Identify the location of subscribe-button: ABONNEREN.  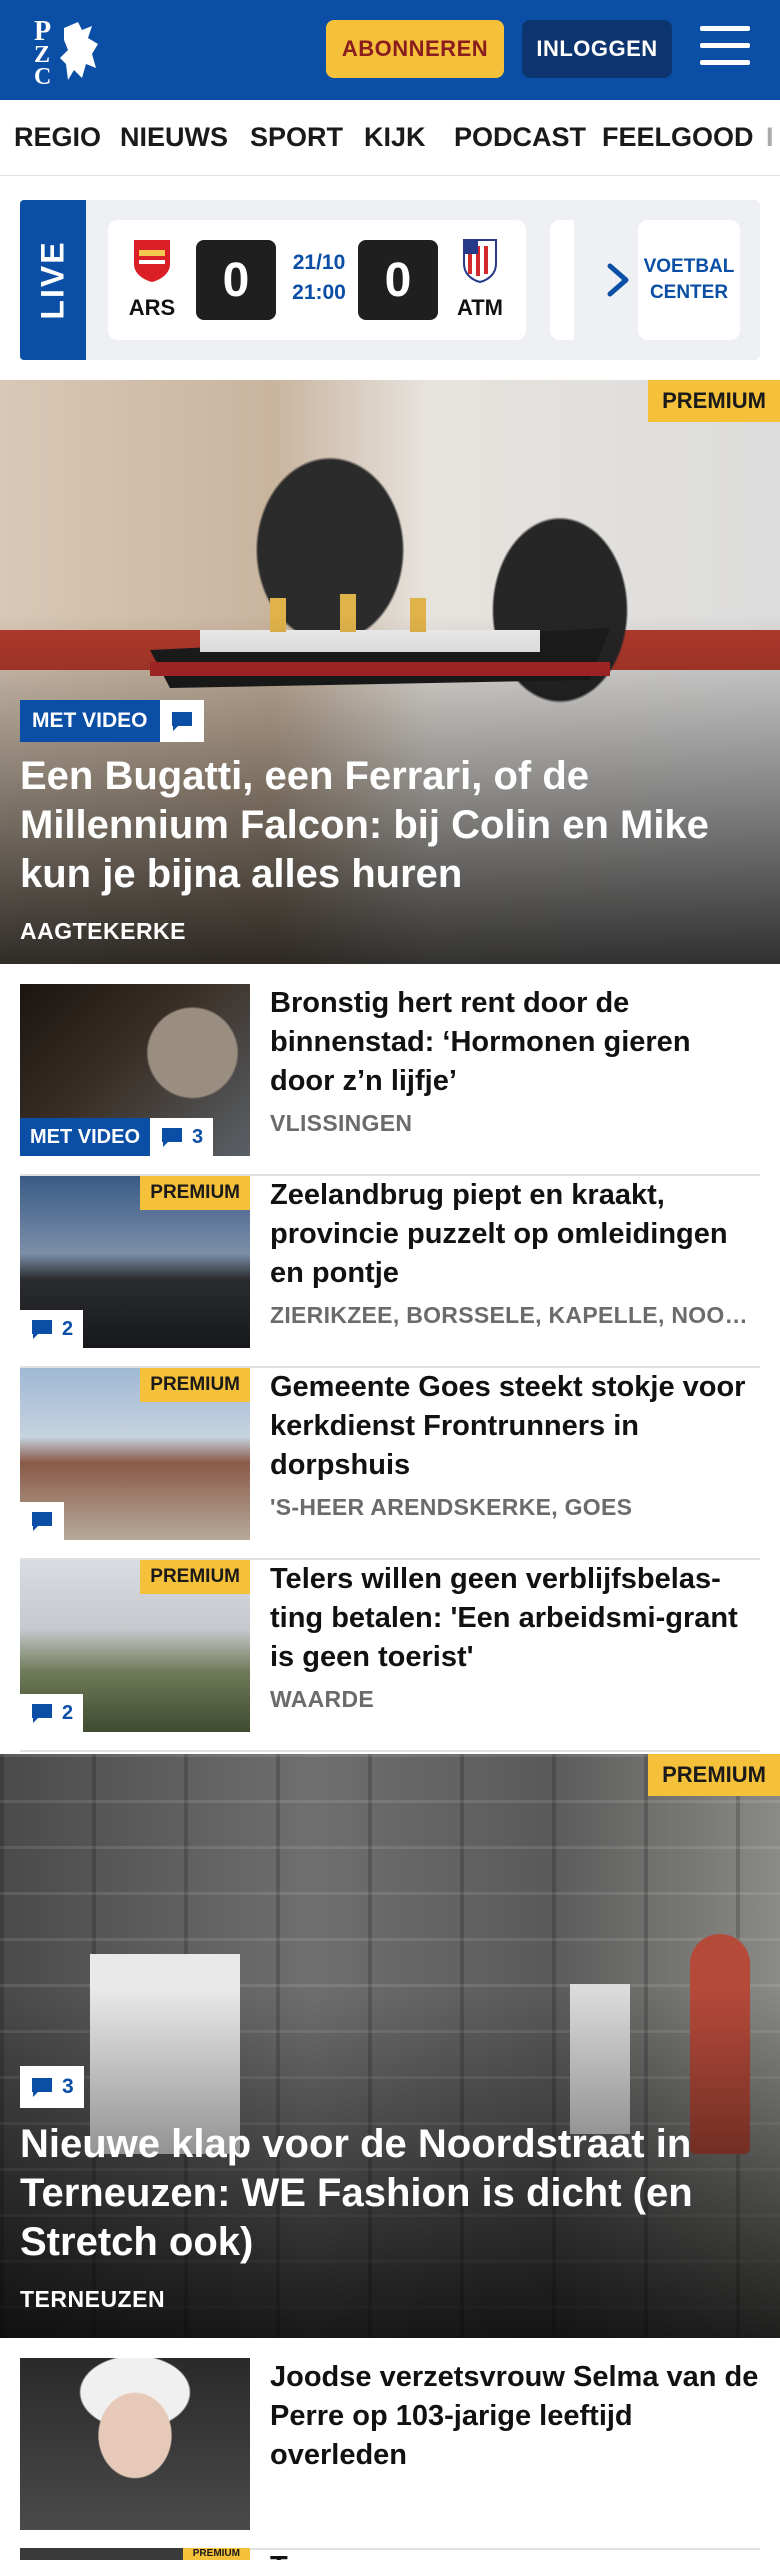
(415, 49).